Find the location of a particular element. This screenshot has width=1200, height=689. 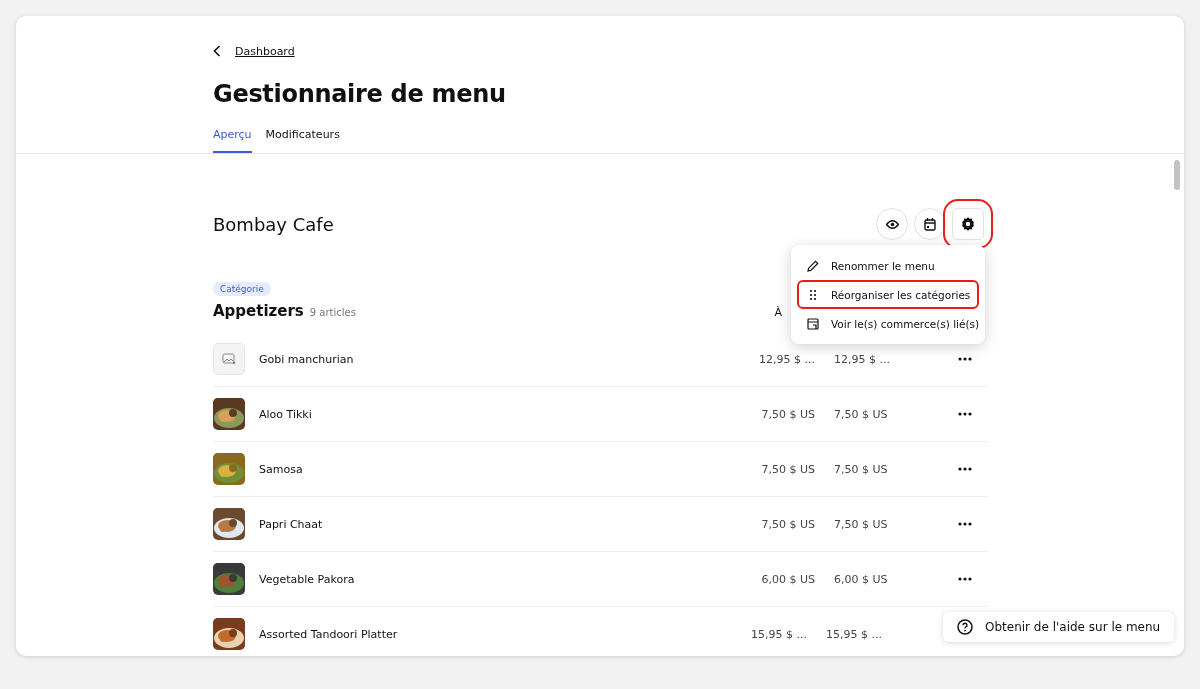

item-name: Samosa is located at coordinates (281, 469).